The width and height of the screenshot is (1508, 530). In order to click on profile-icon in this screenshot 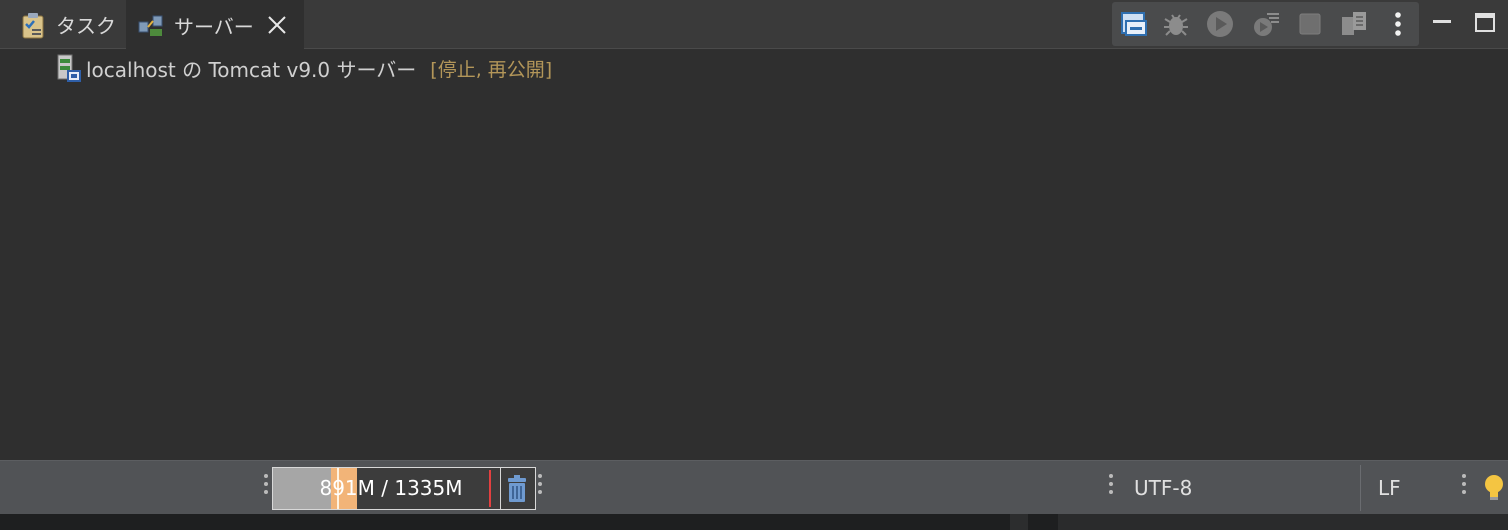, I will do `click(1266, 24)`.